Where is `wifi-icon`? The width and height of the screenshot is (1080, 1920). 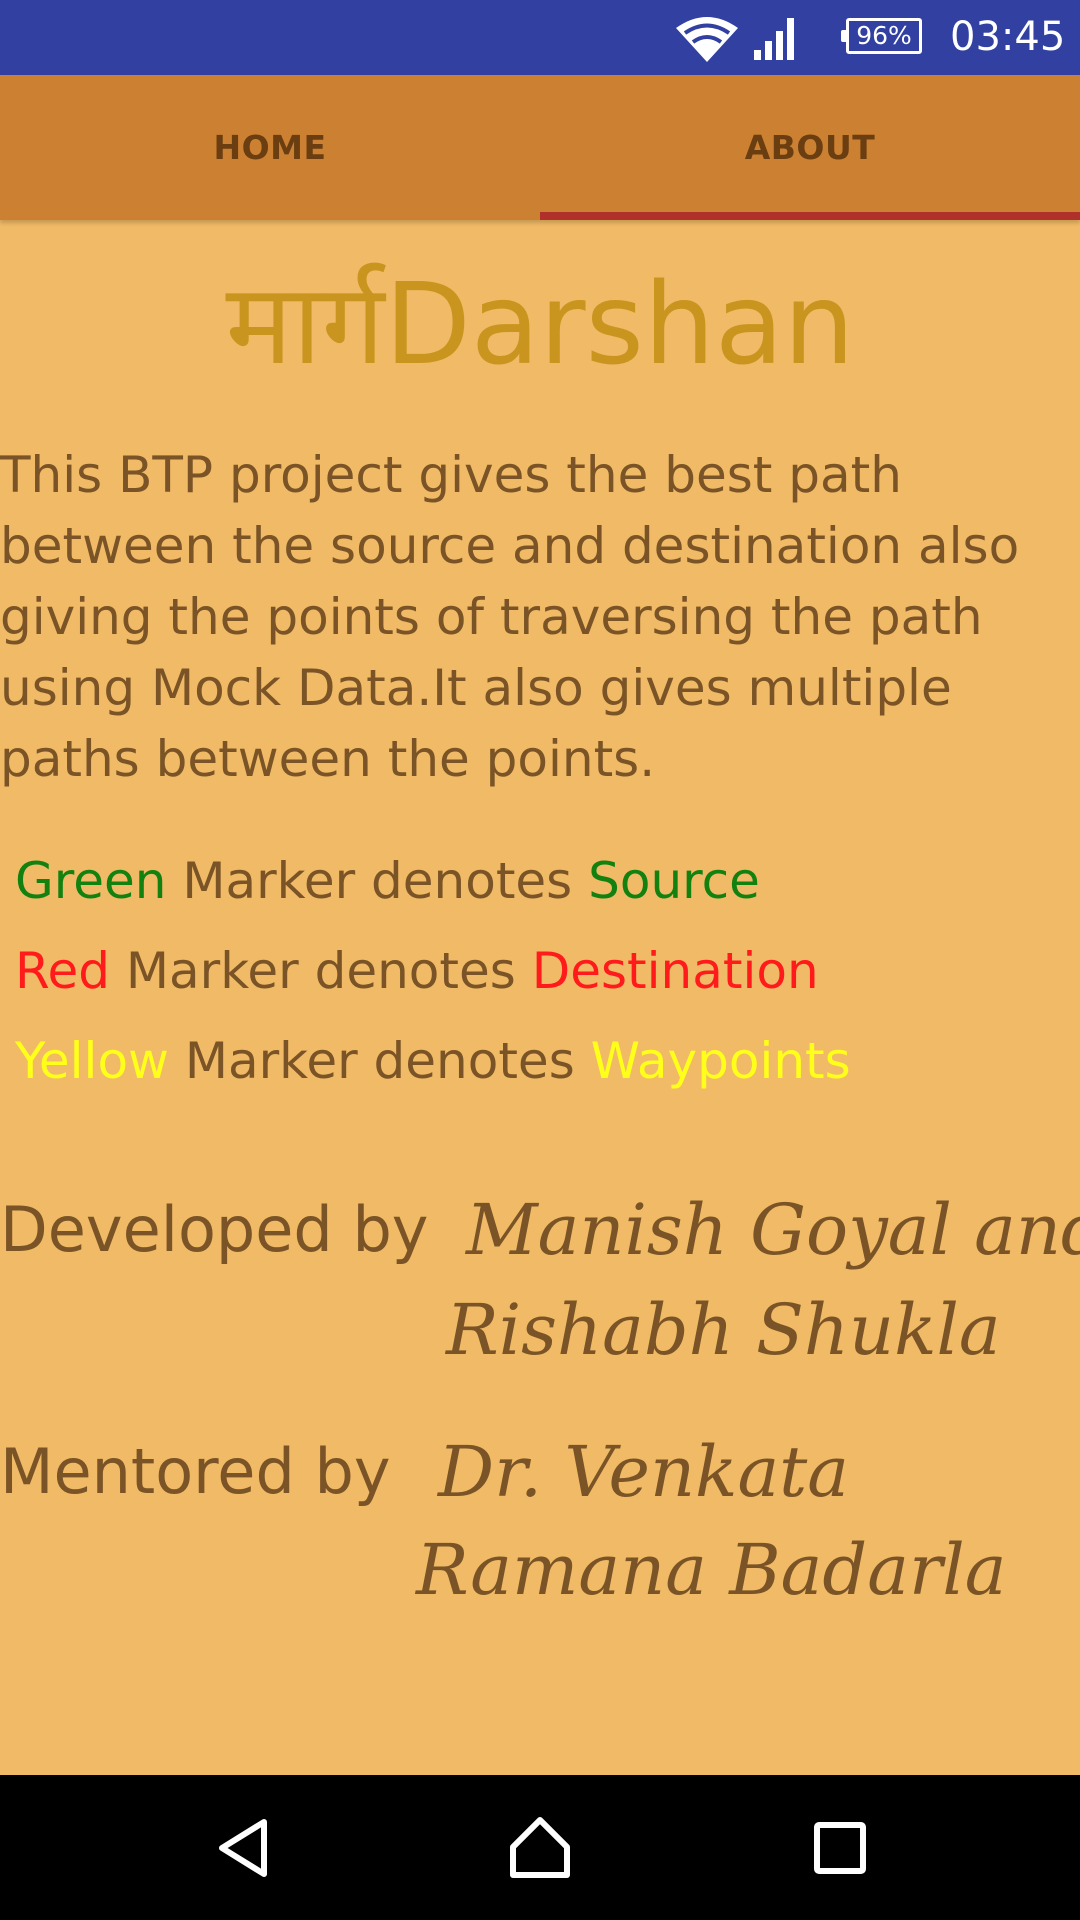 wifi-icon is located at coordinates (707, 39).